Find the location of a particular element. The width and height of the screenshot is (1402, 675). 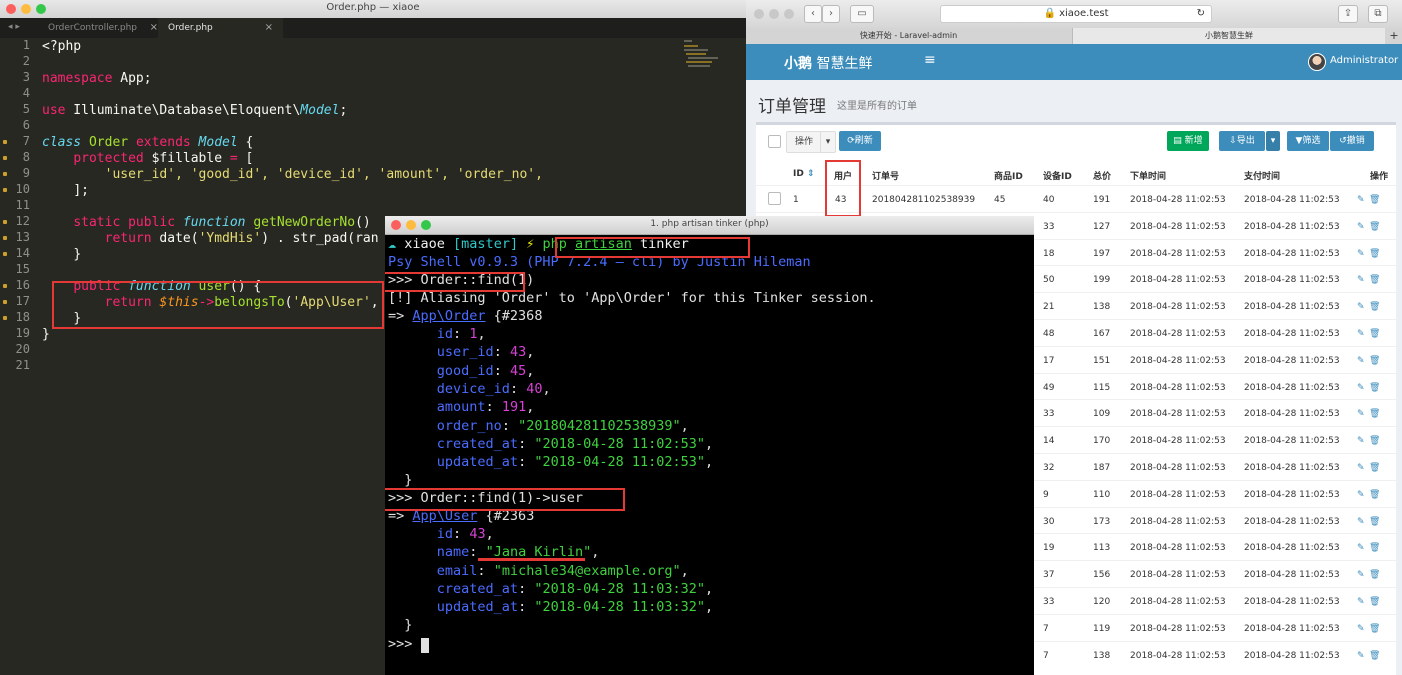

avatar is located at coordinates (1317, 62).